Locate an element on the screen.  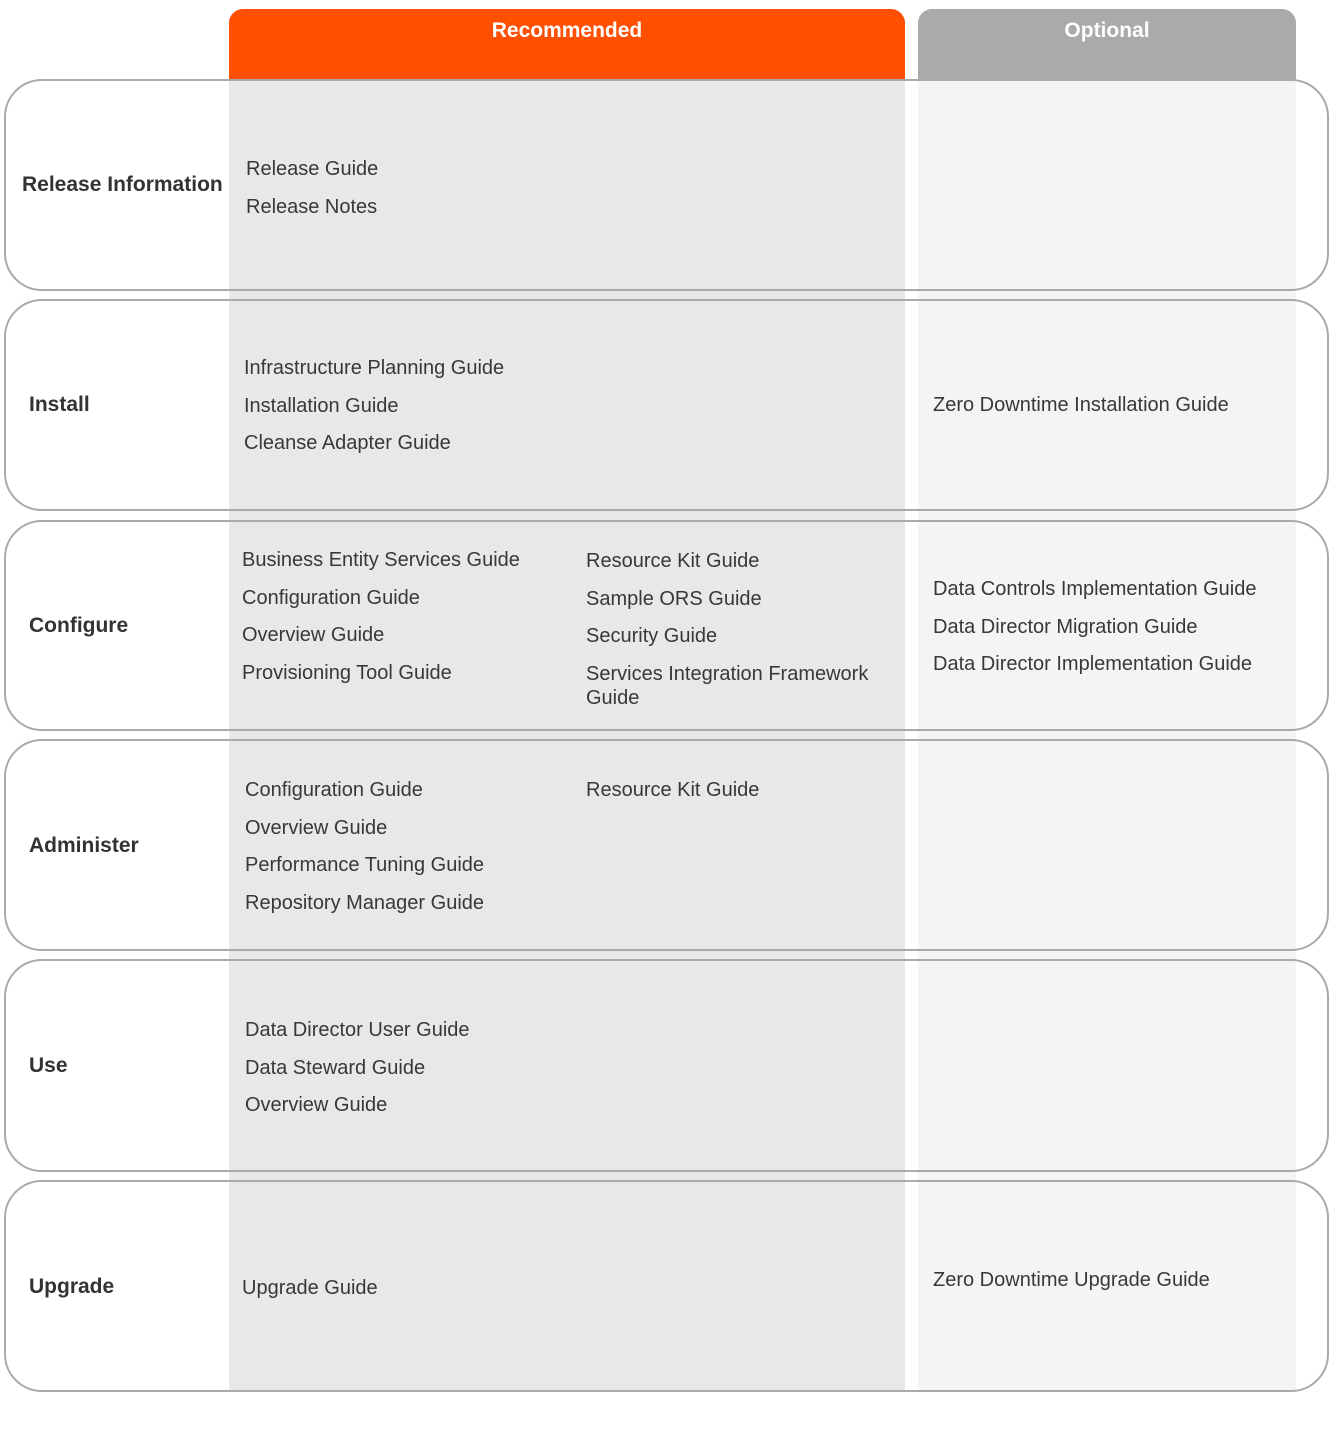
doc-link: Data Director User Guide is located at coordinates (357, 1037).